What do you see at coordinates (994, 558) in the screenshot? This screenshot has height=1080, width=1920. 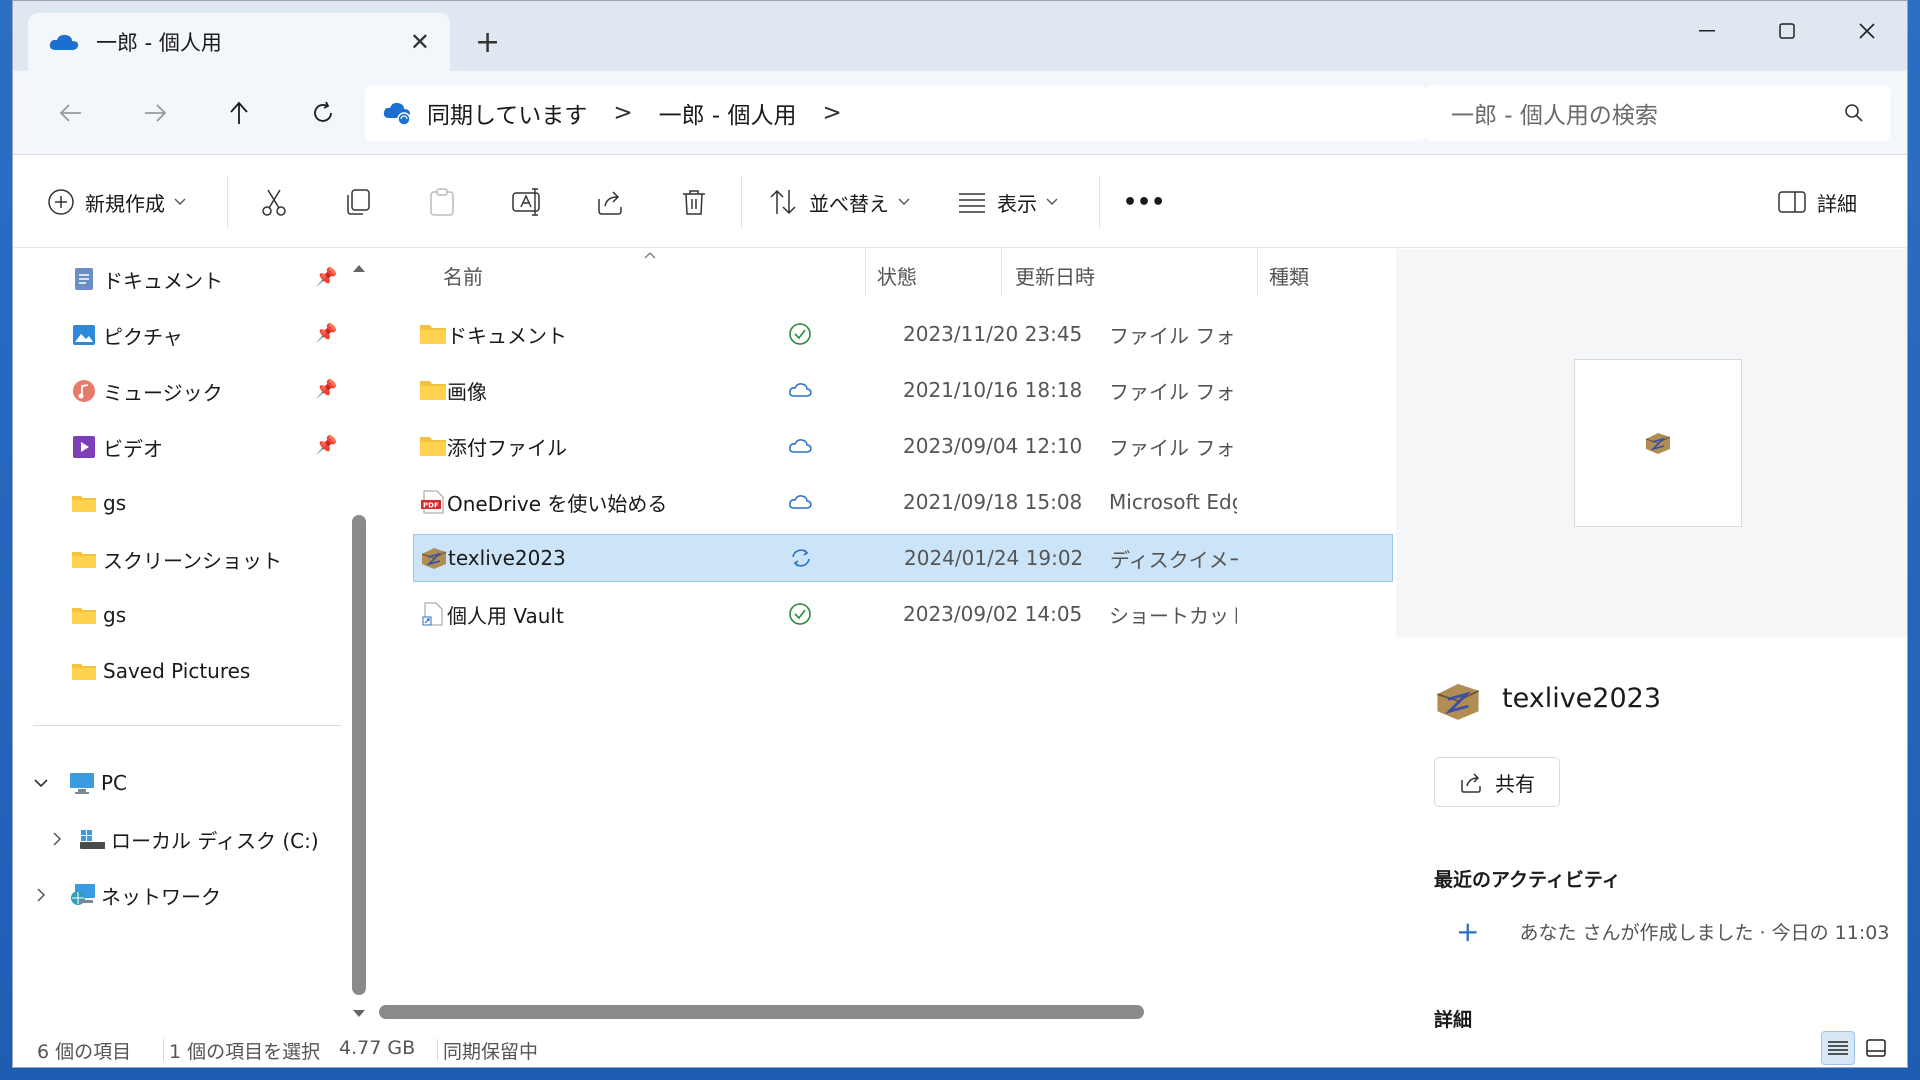 I see `file-date: 2024/01/24 19:02` at bounding box center [994, 558].